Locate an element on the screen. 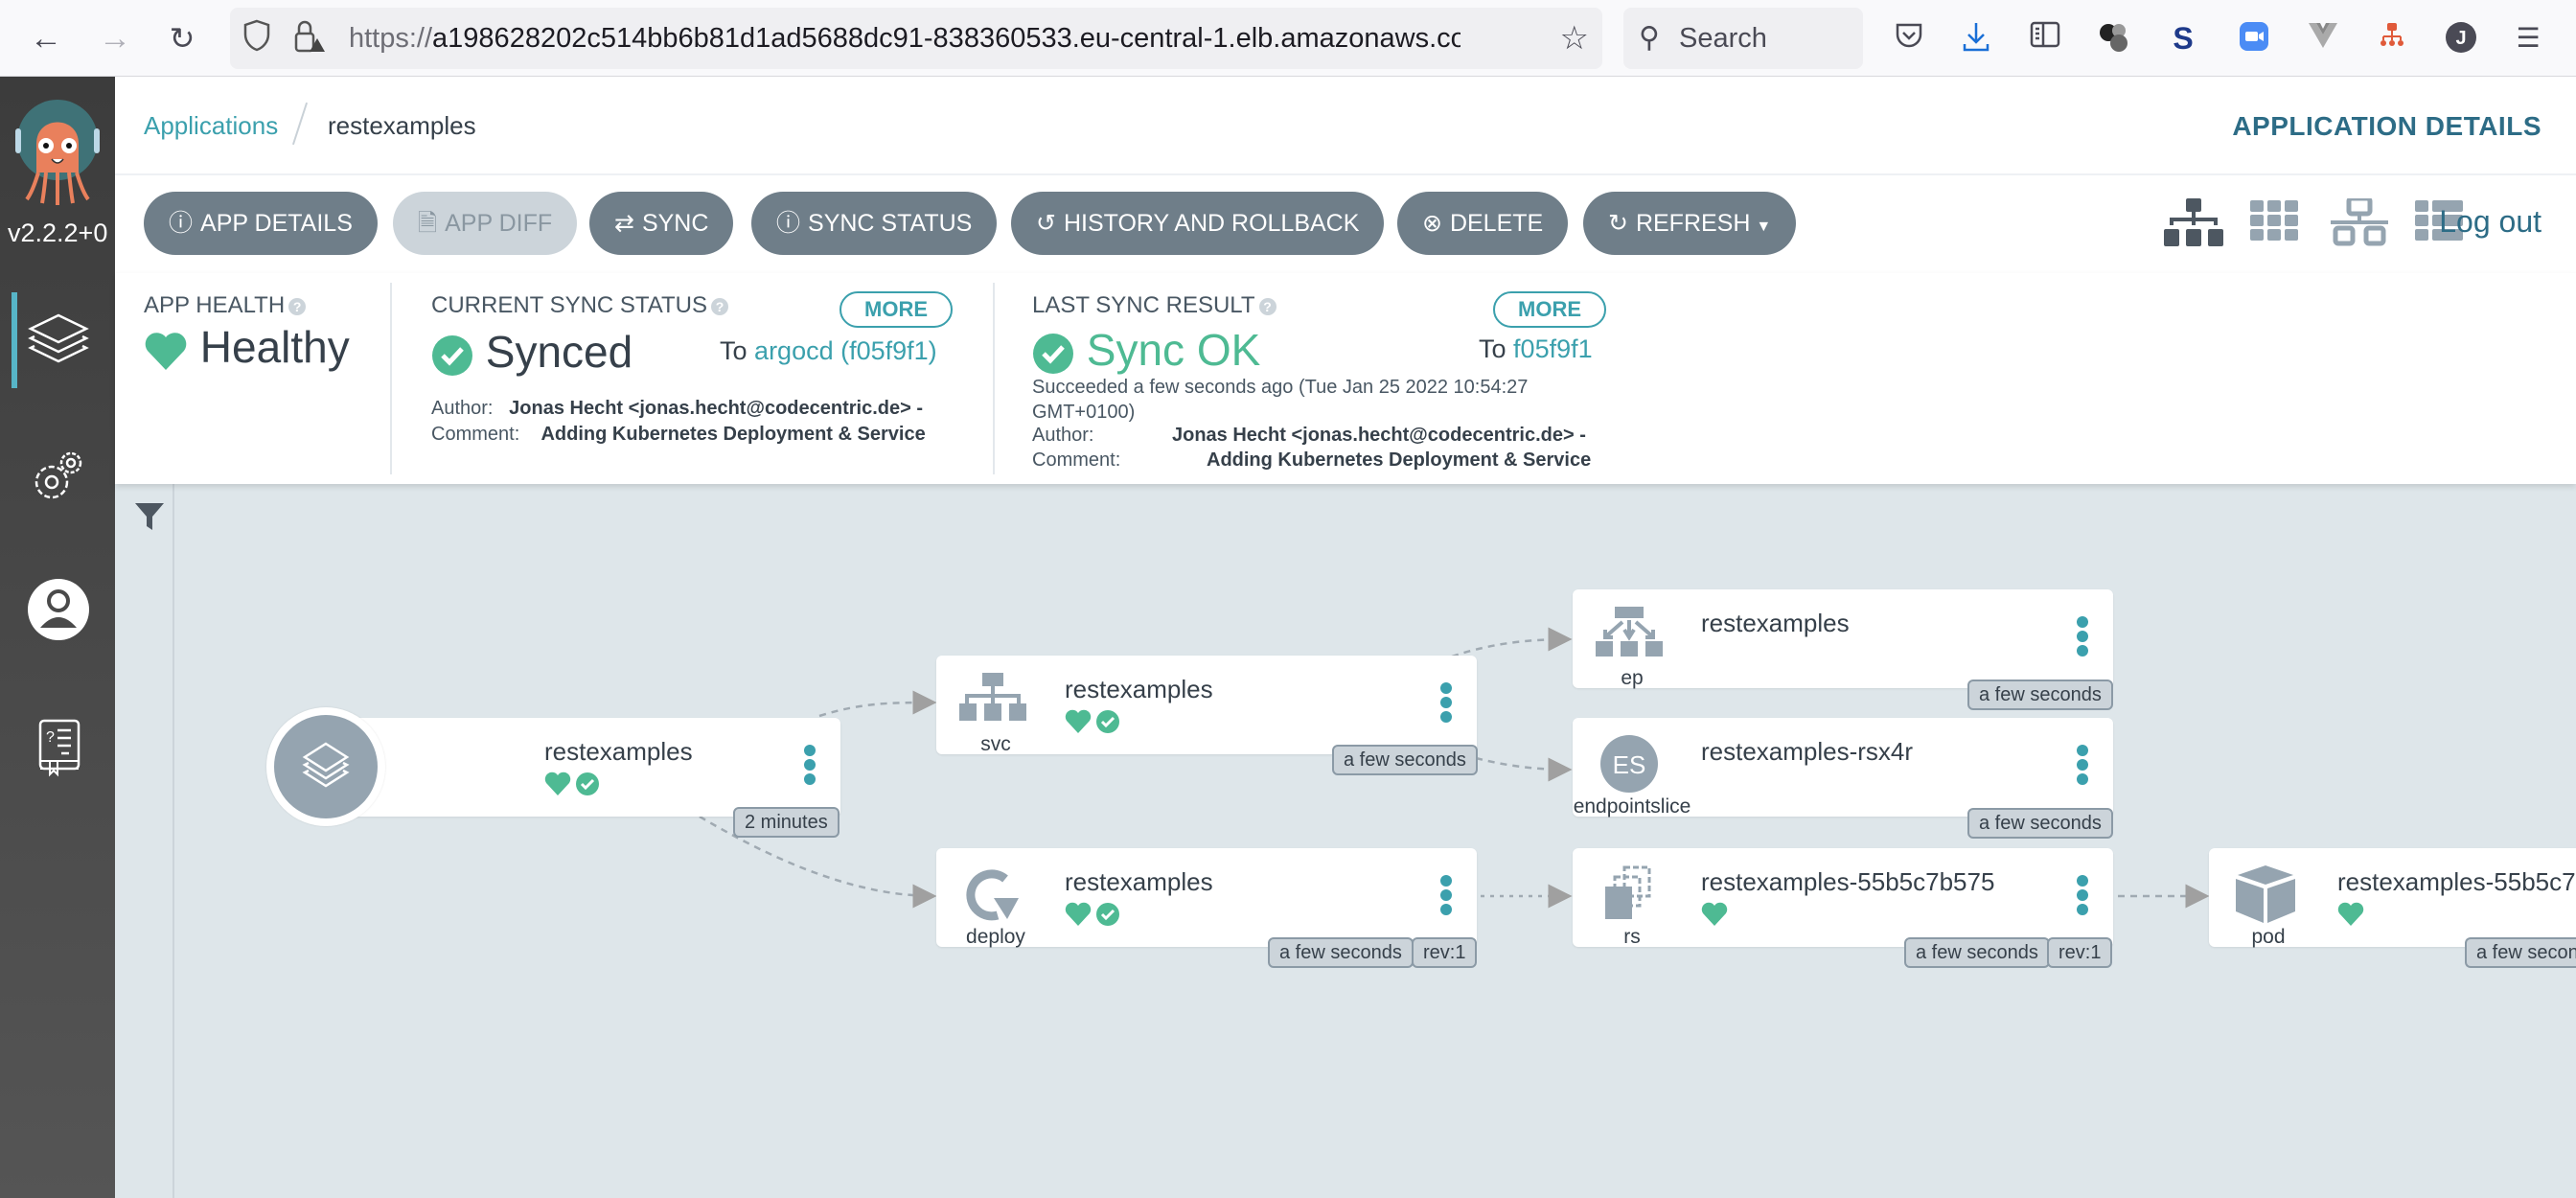 Image resolution: width=2576 pixels, height=1198 pixels. deployment-icon is located at coordinates (993, 895).